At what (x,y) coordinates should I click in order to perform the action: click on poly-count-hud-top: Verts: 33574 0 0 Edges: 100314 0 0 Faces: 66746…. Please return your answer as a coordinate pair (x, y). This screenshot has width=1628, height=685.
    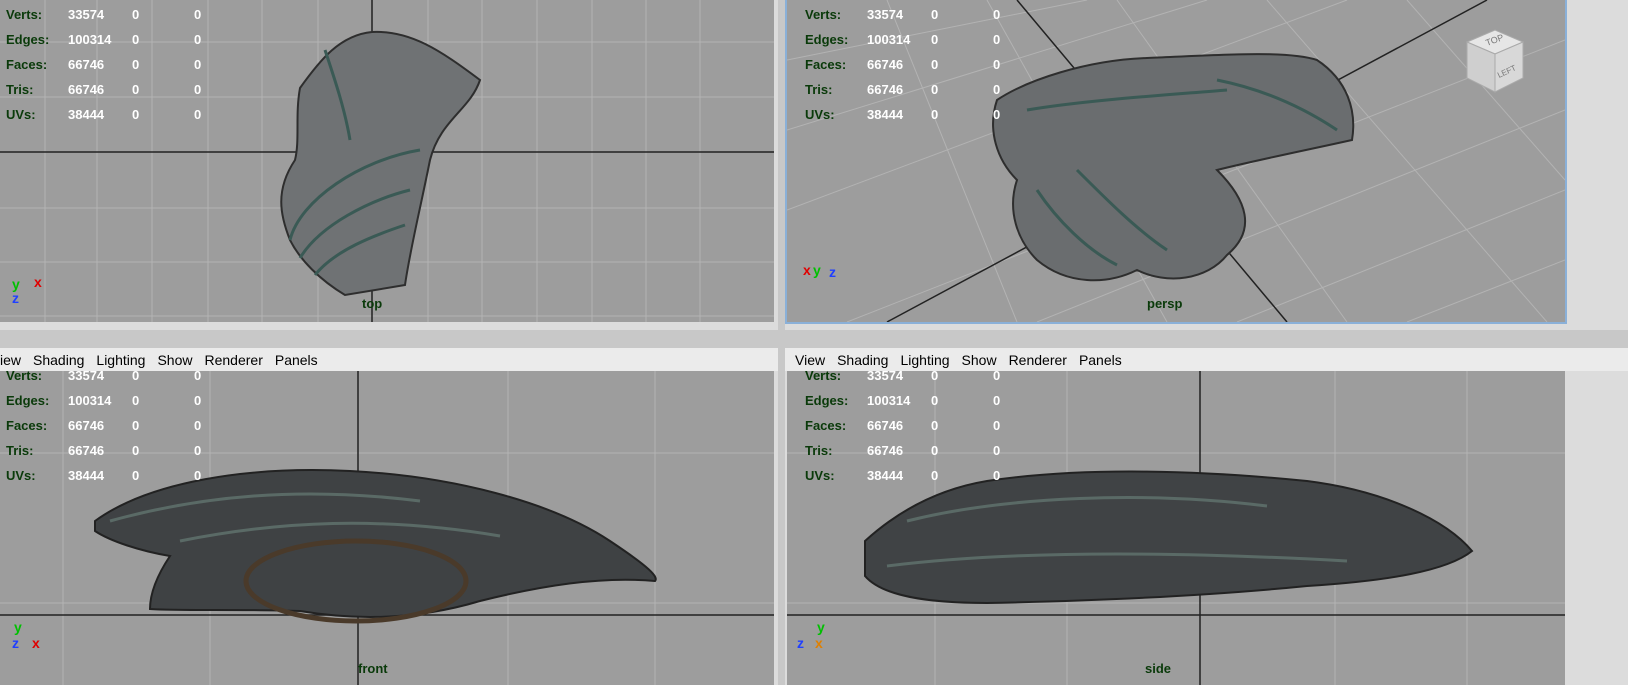
    Looking at the image, I should click on (103, 64).